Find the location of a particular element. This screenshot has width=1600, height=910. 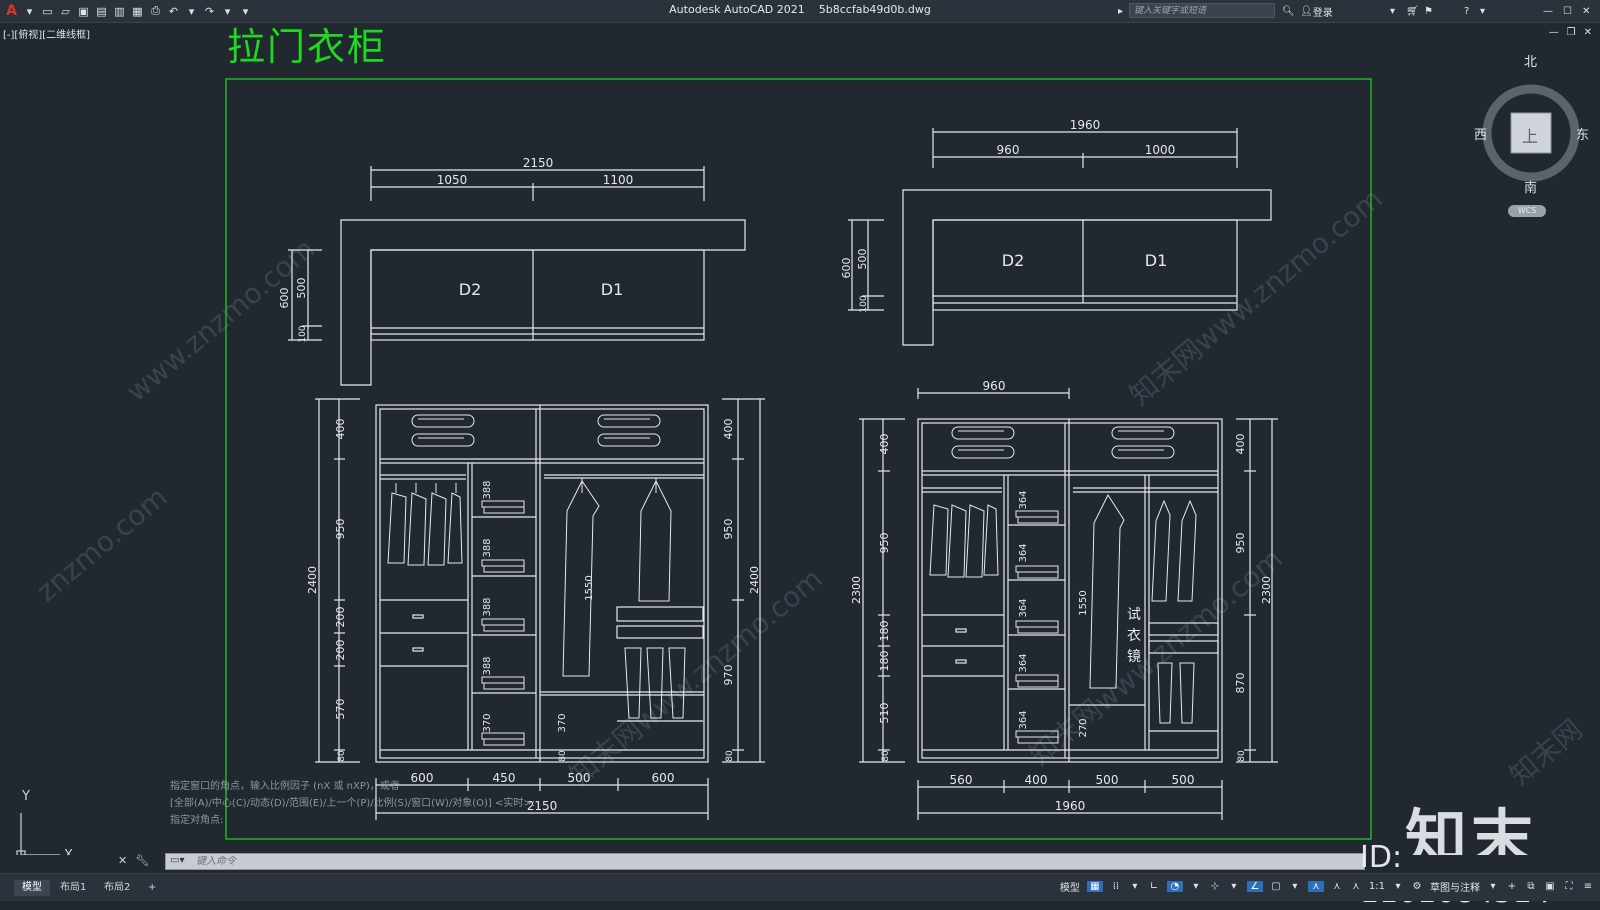

plus-icon: + is located at coordinates (1512, 886).